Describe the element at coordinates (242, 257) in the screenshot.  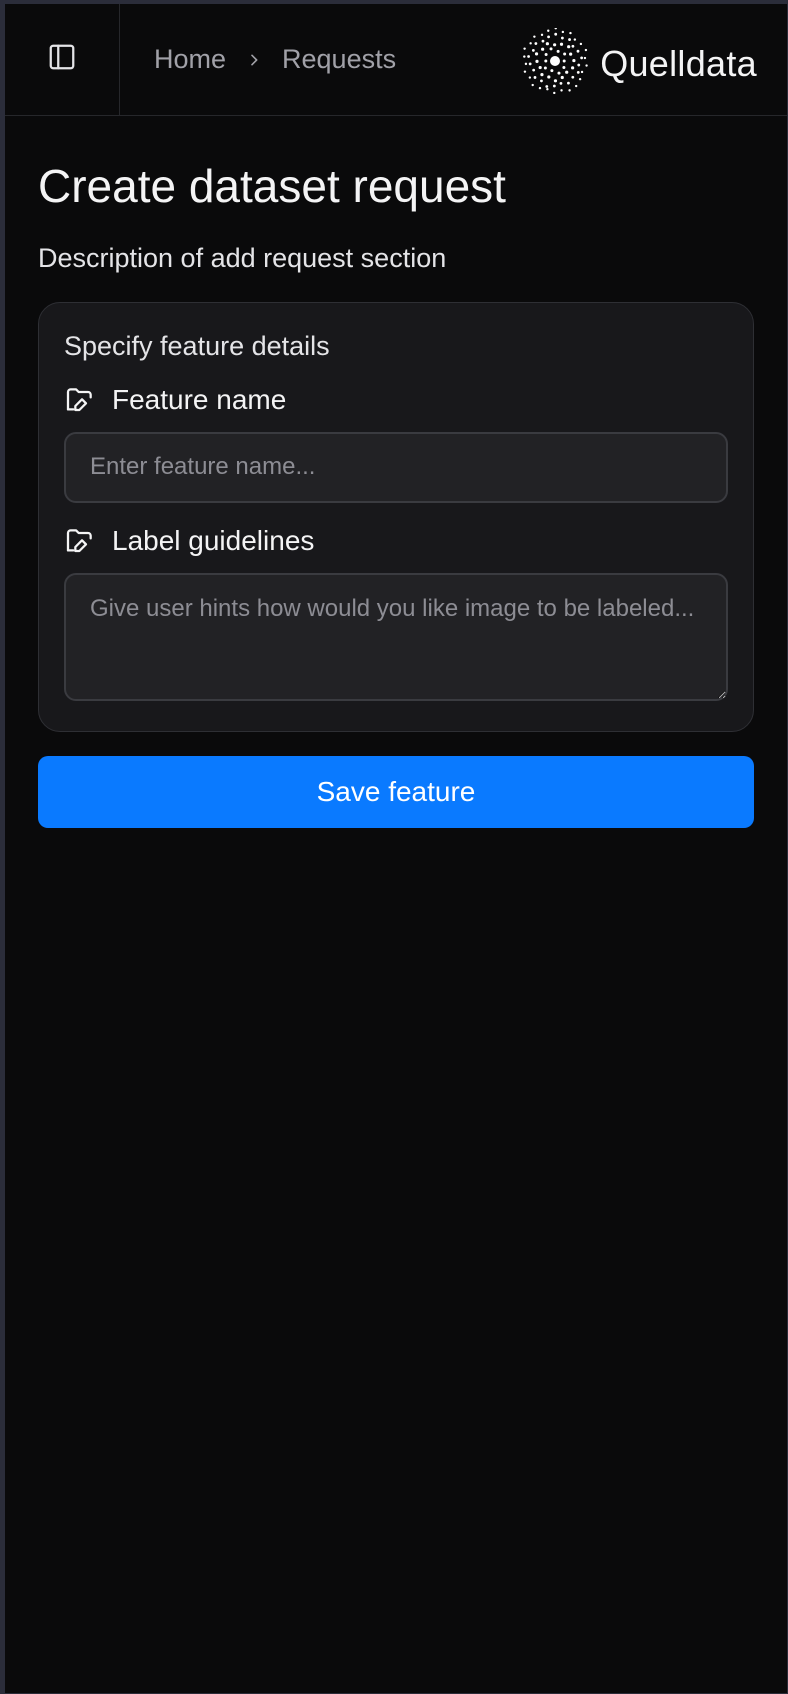
I see `page-description: Description of add request section` at that location.